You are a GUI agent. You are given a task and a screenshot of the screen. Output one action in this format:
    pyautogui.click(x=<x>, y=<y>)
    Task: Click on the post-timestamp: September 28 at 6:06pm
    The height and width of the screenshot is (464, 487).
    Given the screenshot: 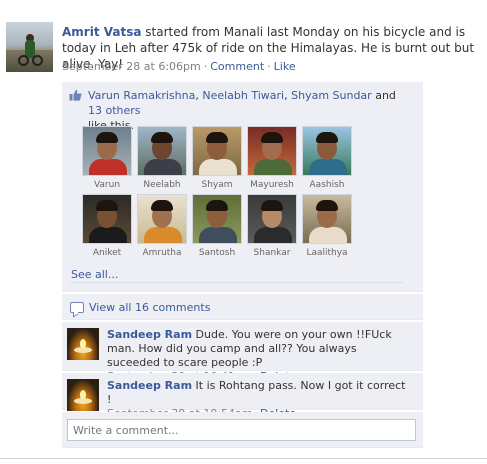 What is the action you would take?
    pyautogui.click(x=131, y=66)
    